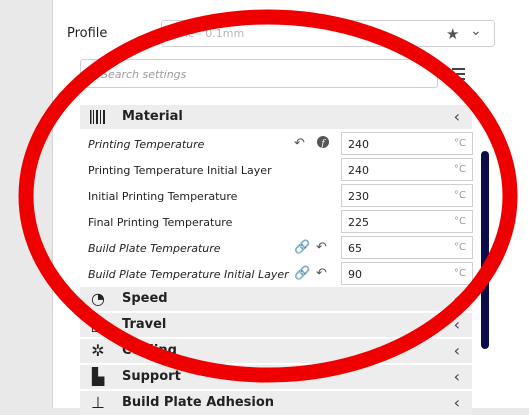  Describe the element at coordinates (276, 351) in the screenshot. I see `category-cooling: ✲ Cooling ‹` at that location.